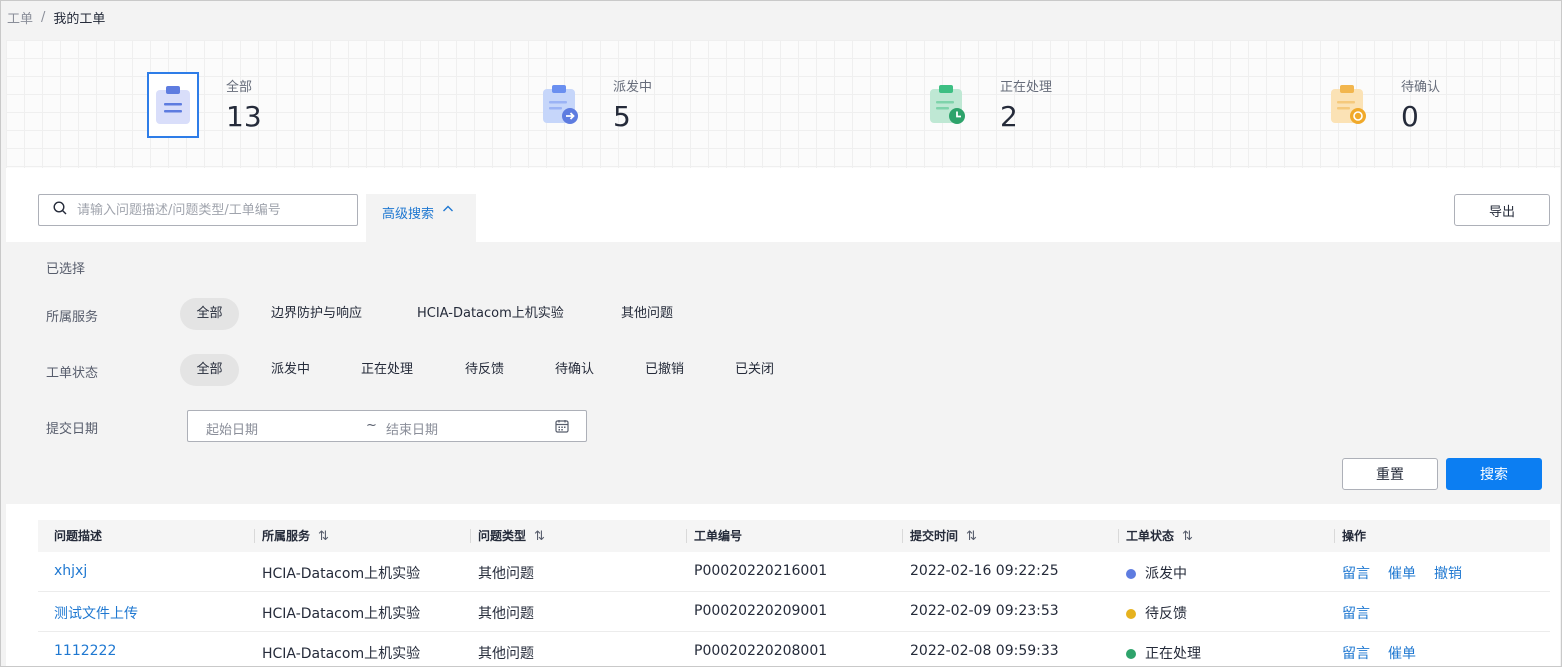 This screenshot has width=1562, height=667. What do you see at coordinates (72, 429) in the screenshot?
I see `date-filter-label: 提交日期` at bounding box center [72, 429].